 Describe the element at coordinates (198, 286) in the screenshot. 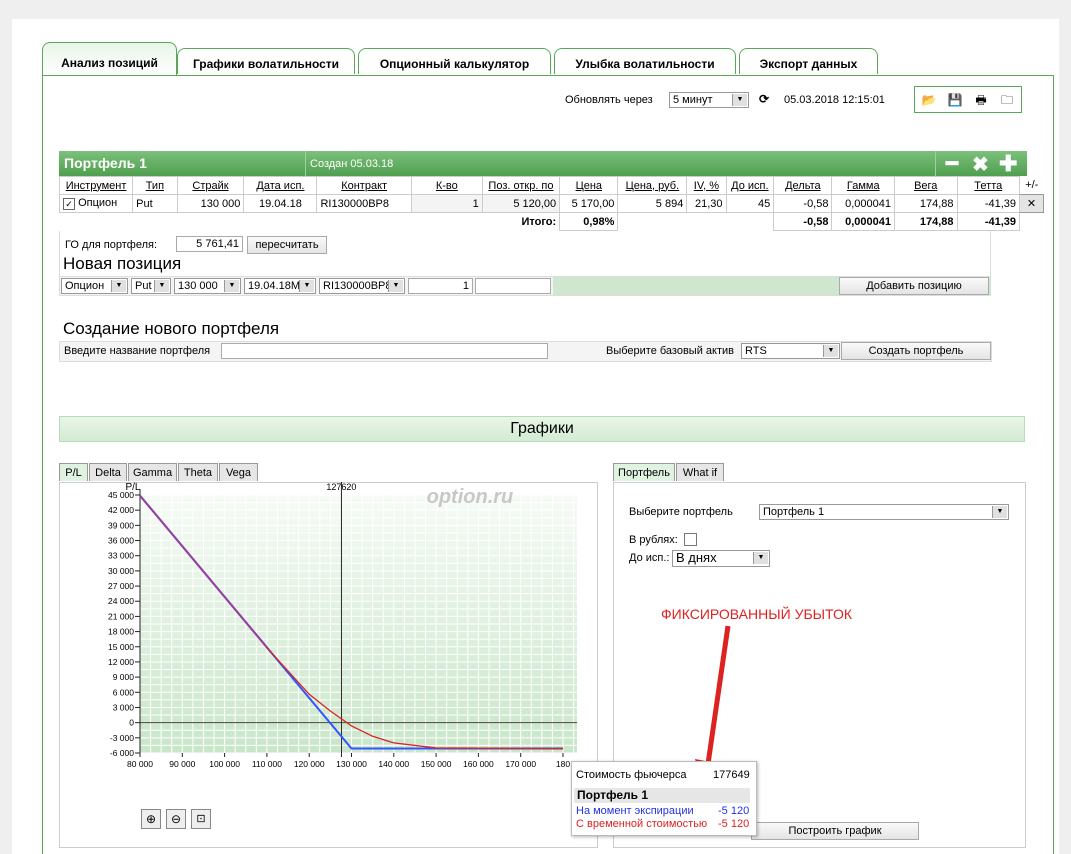

I see `select-value: 130 000` at that location.